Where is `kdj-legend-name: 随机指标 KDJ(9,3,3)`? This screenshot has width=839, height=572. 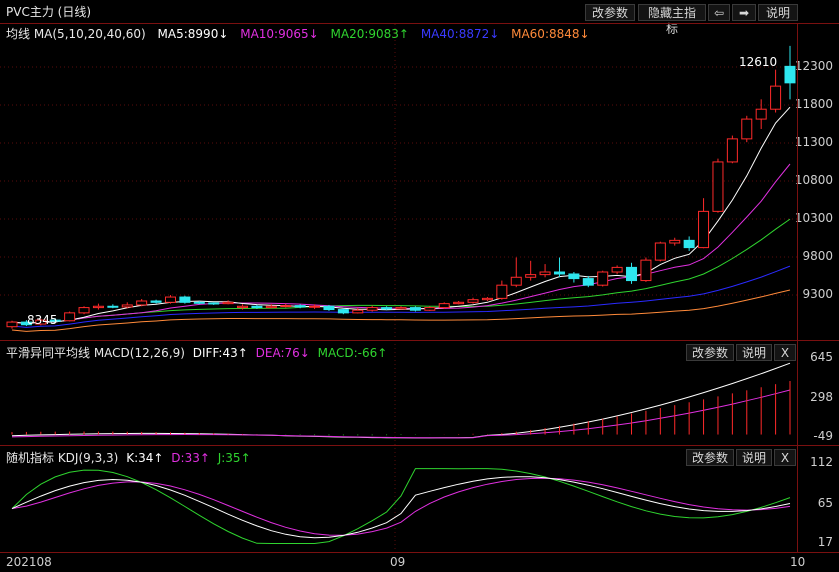 kdj-legend-name: 随机指标 KDJ(9,3,3) is located at coordinates (62, 458).